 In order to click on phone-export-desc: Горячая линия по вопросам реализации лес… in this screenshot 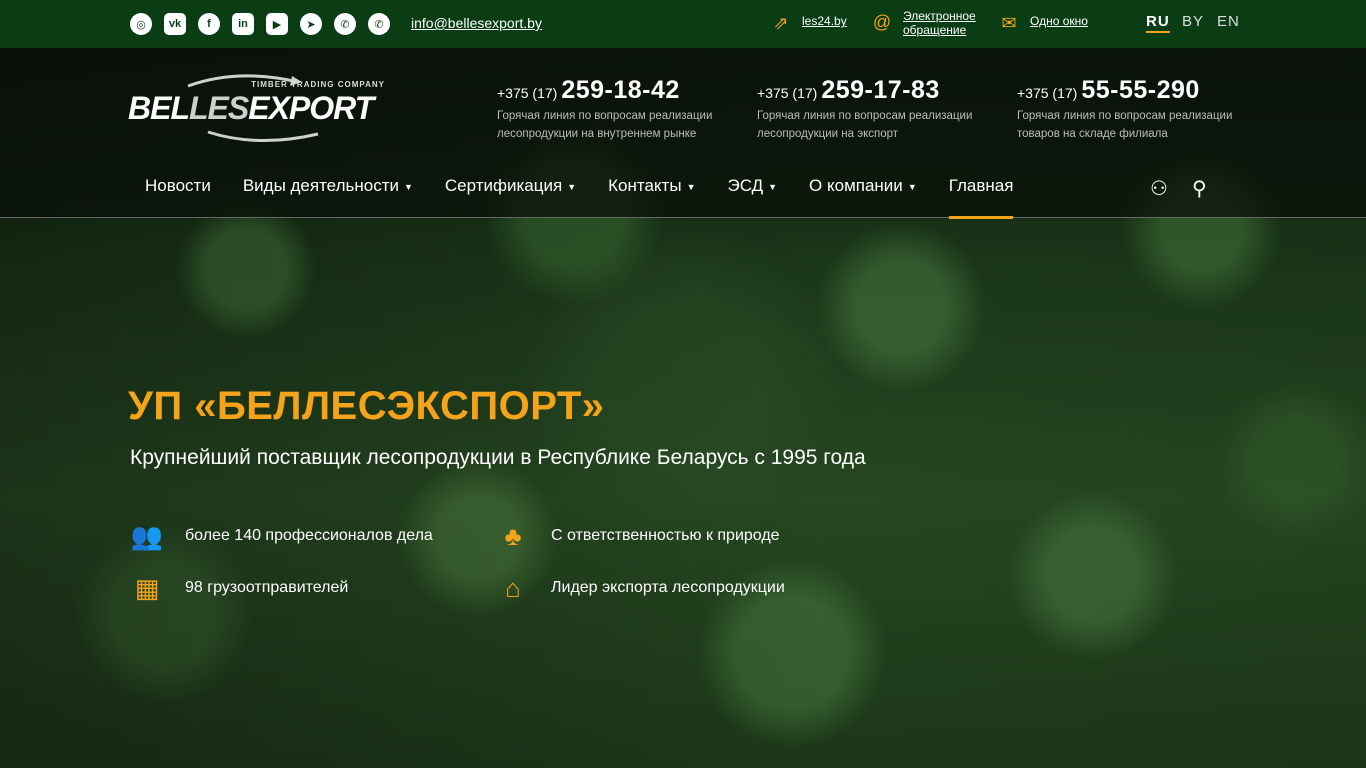, I will do `click(865, 125)`.